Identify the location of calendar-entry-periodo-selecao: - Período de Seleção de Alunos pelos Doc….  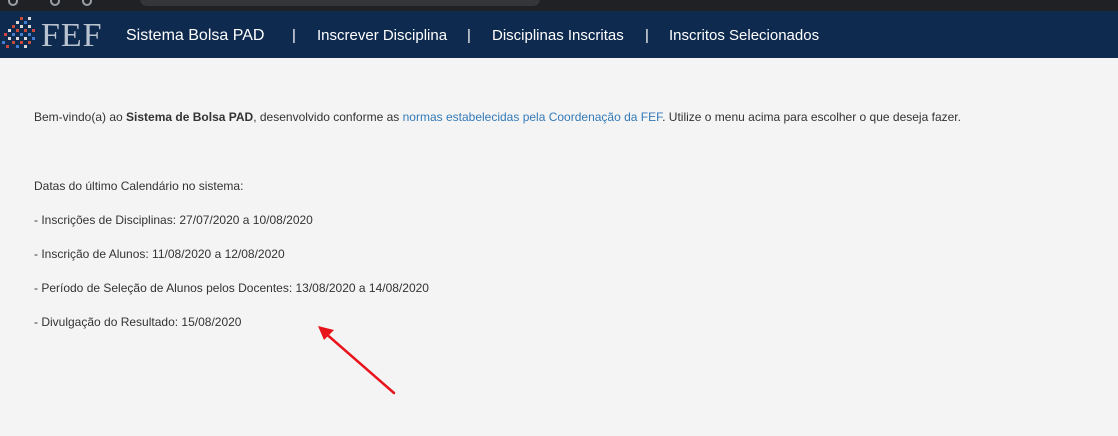
(231, 288).